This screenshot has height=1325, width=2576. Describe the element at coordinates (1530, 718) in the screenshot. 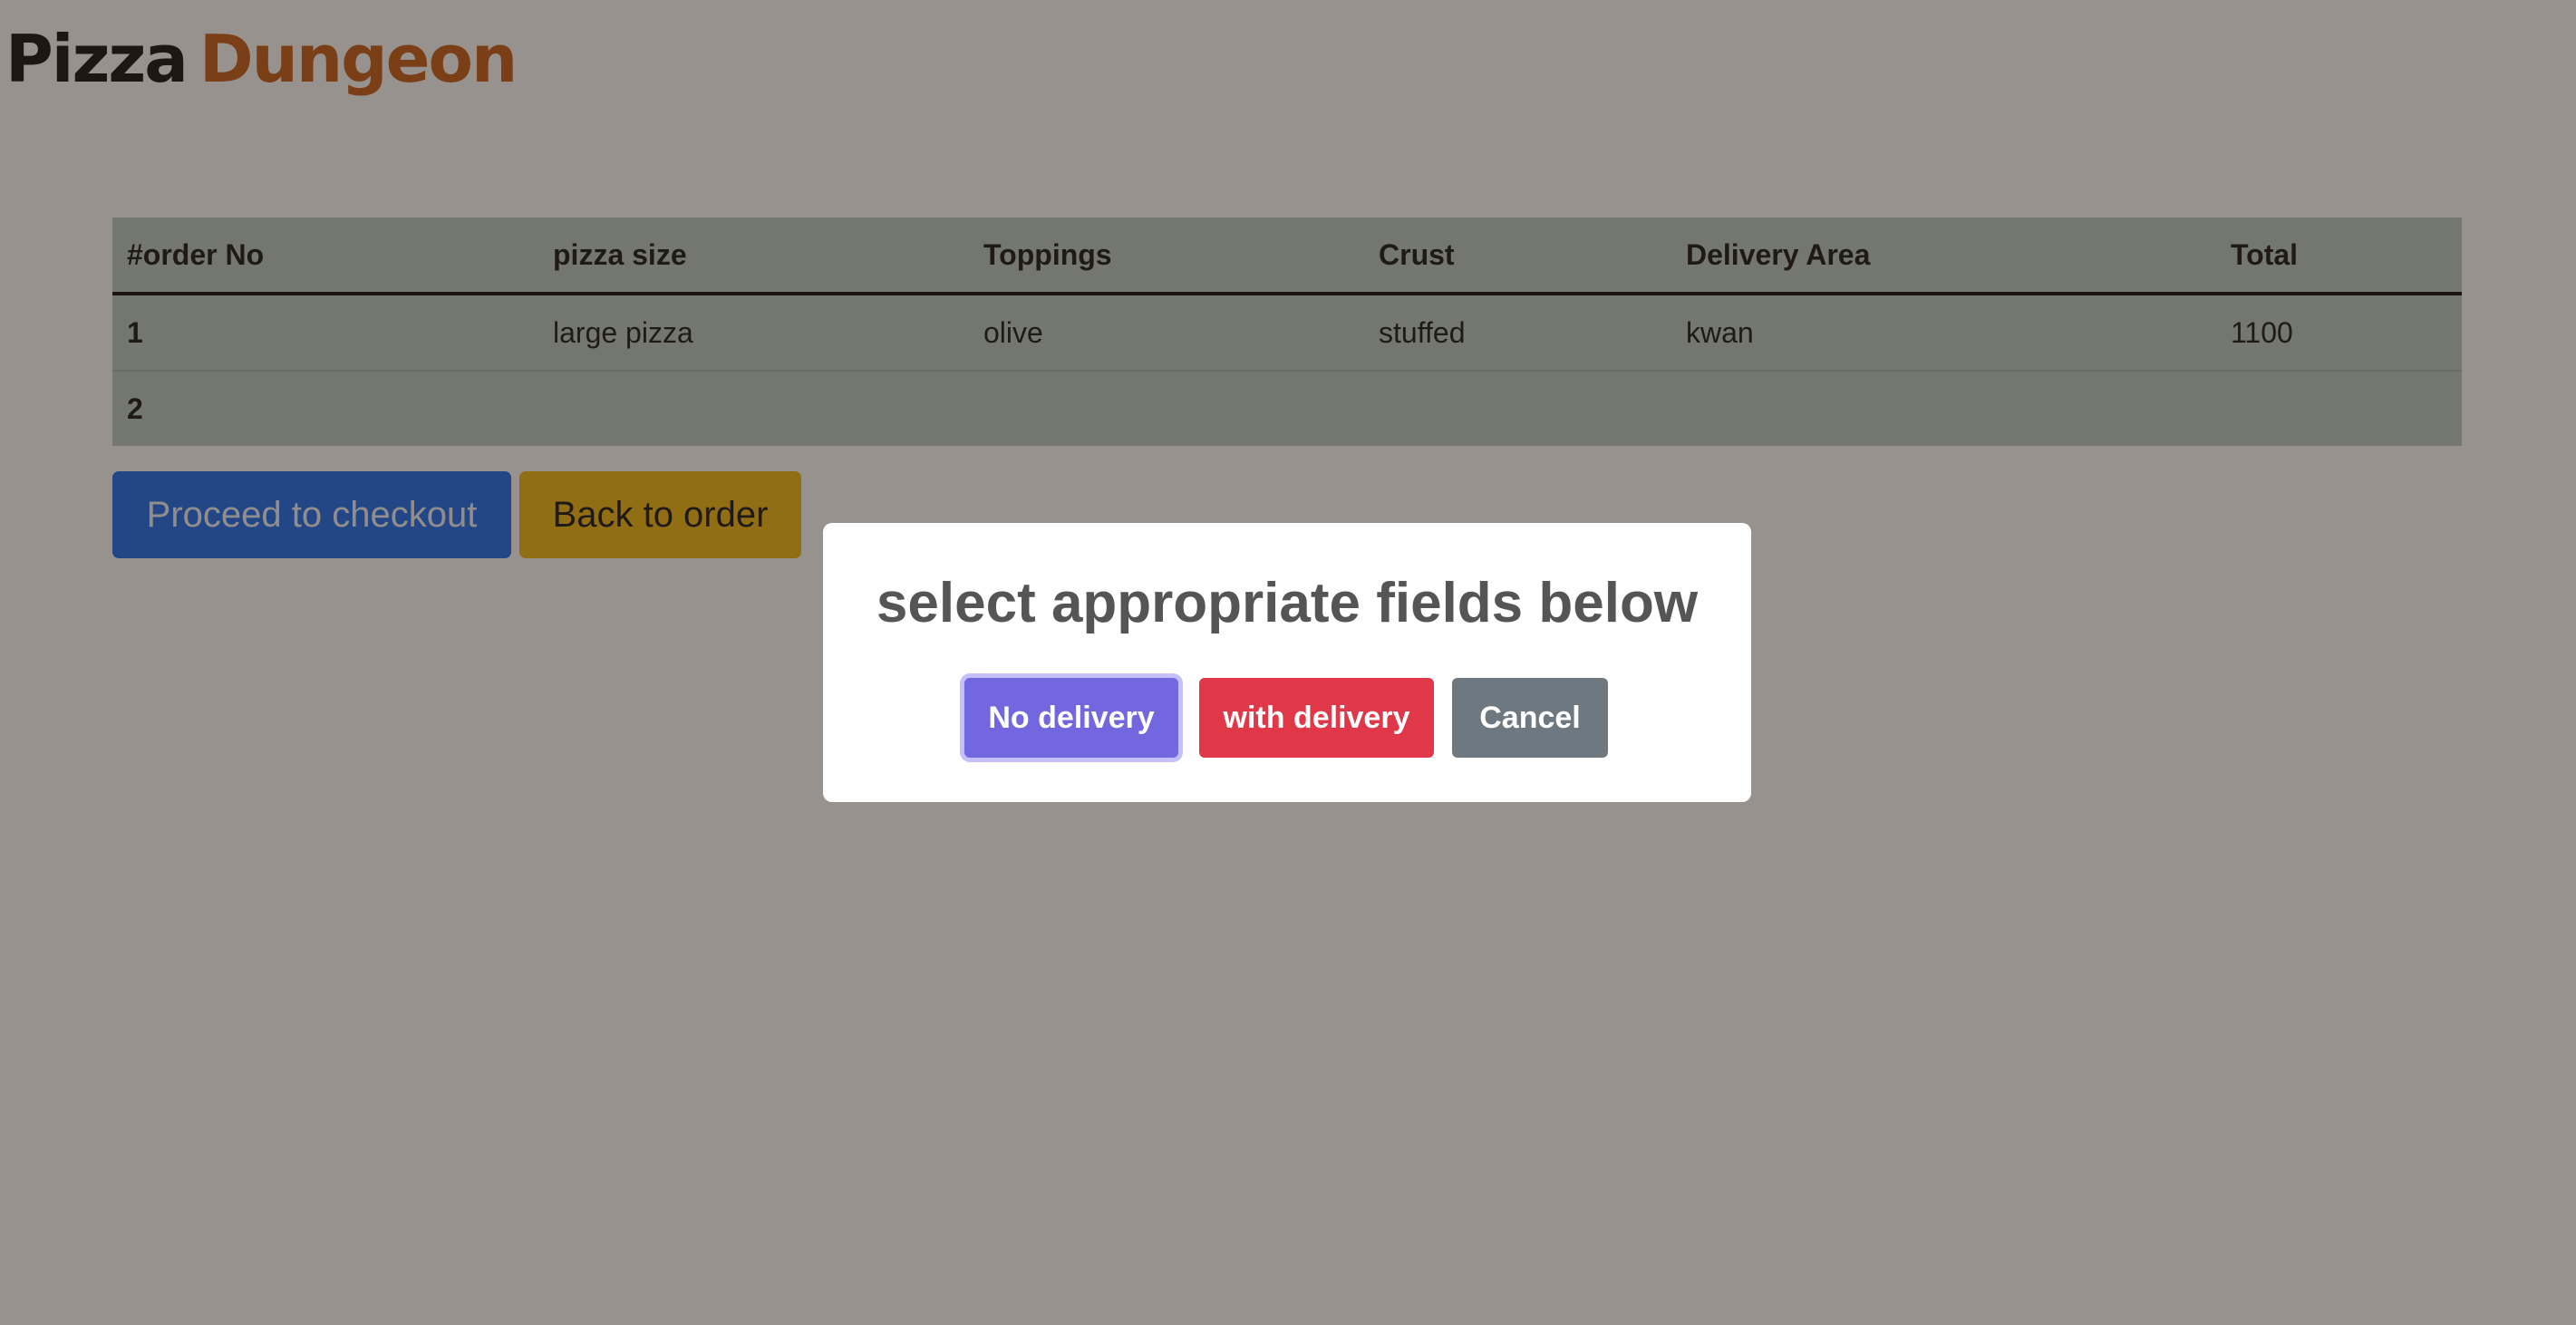

I see `cancel-button: Cancel` at that location.